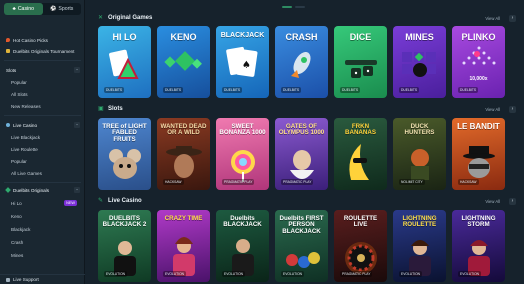  Describe the element at coordinates (419, 164) in the screenshot. I see `duck-hunter-art` at that location.